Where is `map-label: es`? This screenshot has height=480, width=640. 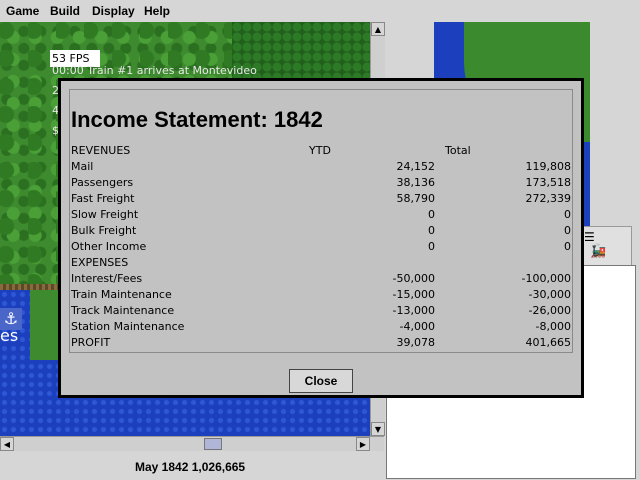
map-label: es is located at coordinates (9, 335).